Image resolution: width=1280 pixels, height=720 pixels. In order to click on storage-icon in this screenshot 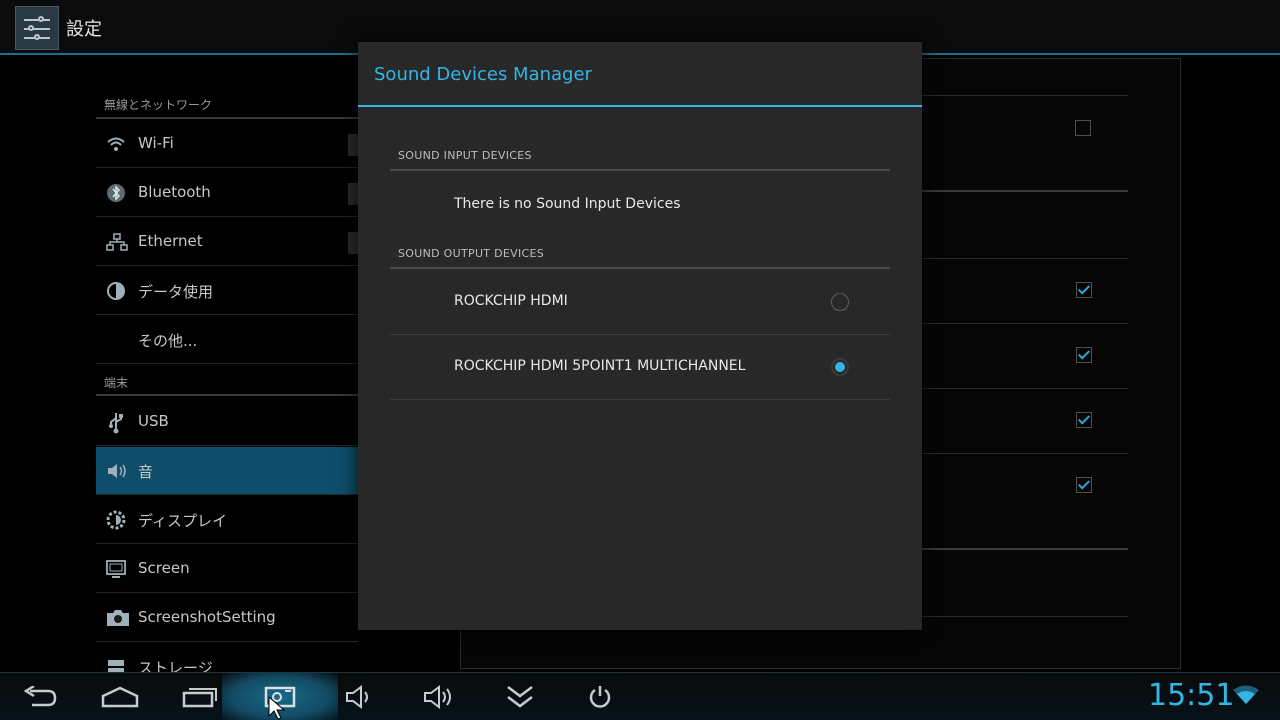, I will do `click(116, 664)`.